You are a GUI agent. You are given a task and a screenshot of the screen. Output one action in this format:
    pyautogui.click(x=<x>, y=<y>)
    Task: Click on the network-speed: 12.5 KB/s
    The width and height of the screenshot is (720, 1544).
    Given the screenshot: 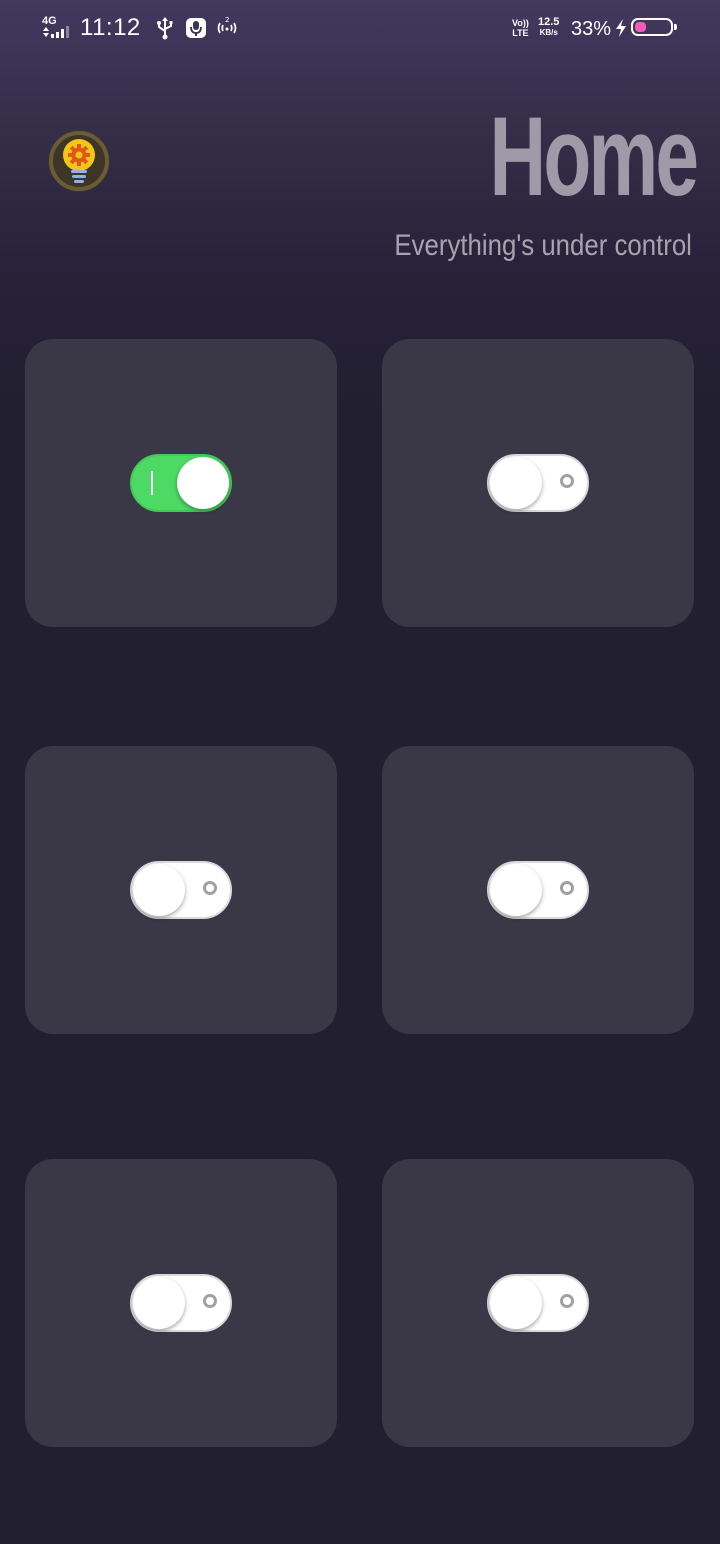 What is the action you would take?
    pyautogui.click(x=549, y=27)
    